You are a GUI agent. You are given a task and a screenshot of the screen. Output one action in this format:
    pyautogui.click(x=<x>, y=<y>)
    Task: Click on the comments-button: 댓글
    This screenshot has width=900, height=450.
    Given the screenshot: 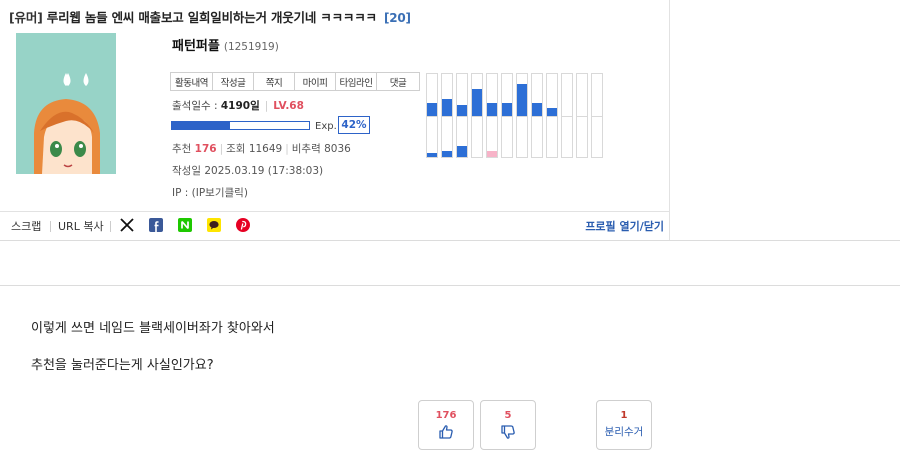 What is the action you would take?
    pyautogui.click(x=398, y=81)
    